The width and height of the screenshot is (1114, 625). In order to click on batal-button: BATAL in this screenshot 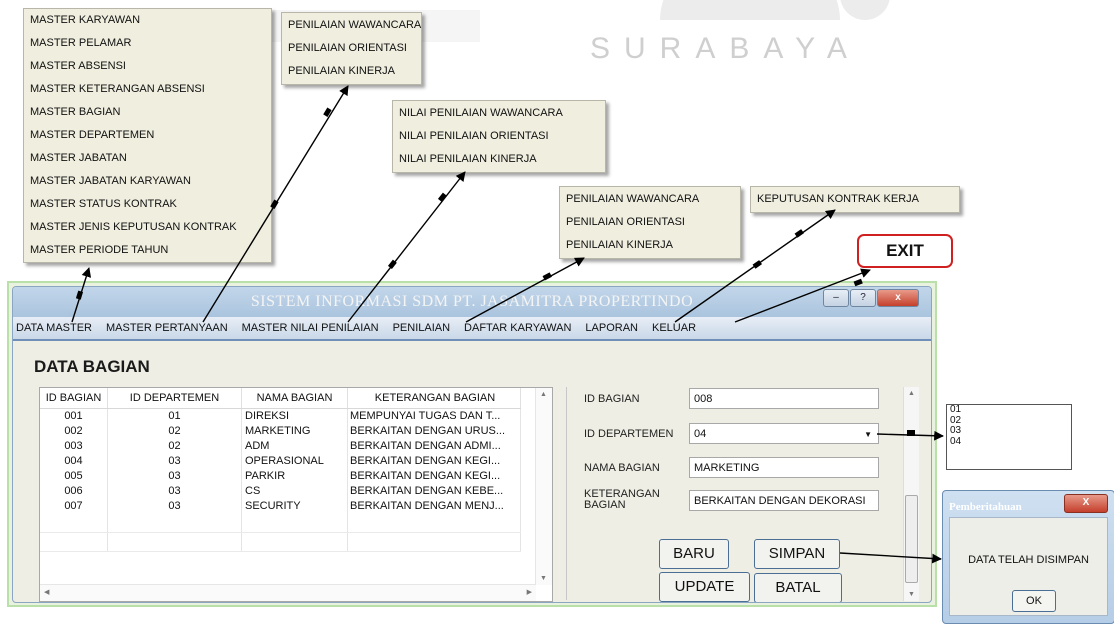, I will do `click(798, 587)`.